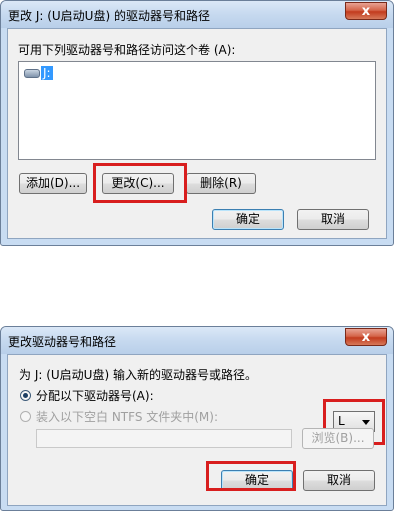 This screenshot has height=511, width=396. I want to click on ok-button-highlight, so click(251, 476).